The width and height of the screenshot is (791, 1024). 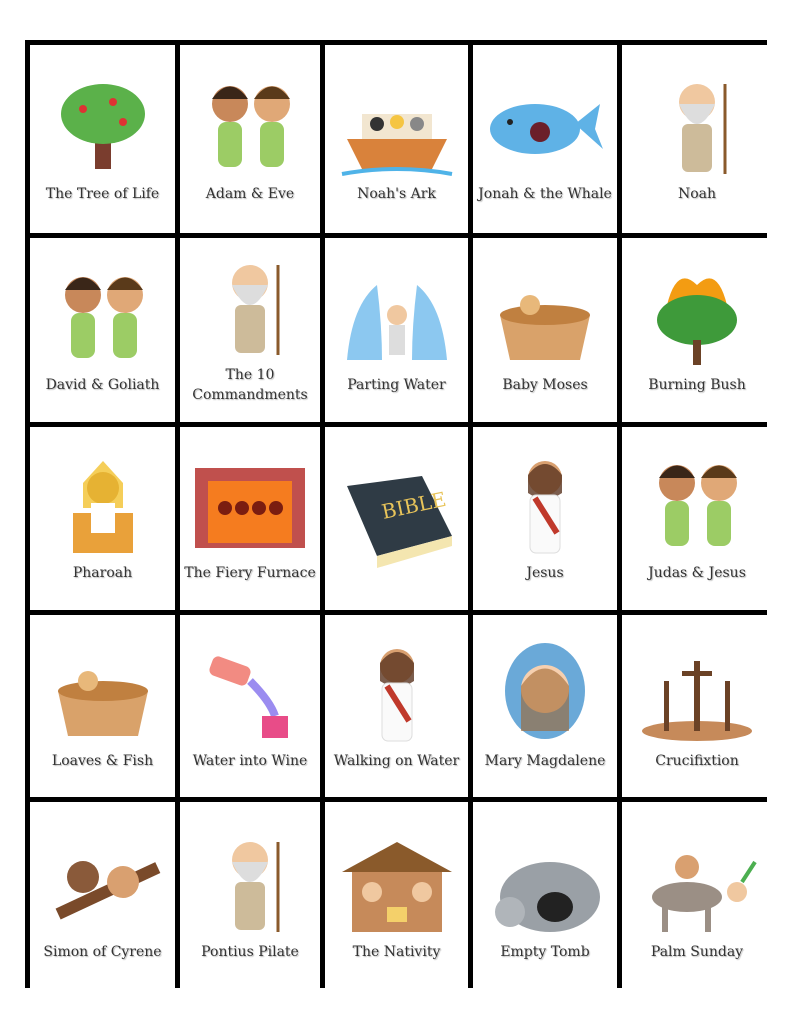 I want to click on card-water-into-wine: Water into Wine, so click(x=250, y=706).